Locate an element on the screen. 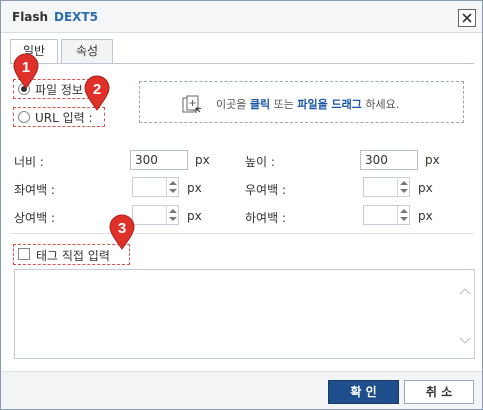 Image resolution: width=483 pixels, height=410 pixels. marker-2: 2 is located at coordinates (97, 93).